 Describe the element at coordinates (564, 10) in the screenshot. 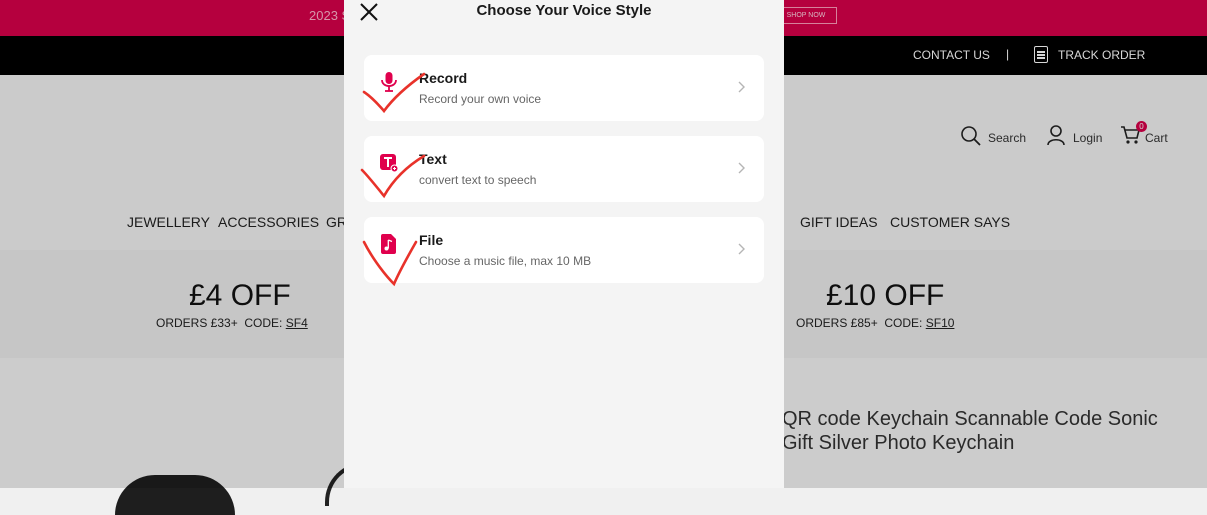

I see `modal-title: Choose Your Voice Style` at that location.